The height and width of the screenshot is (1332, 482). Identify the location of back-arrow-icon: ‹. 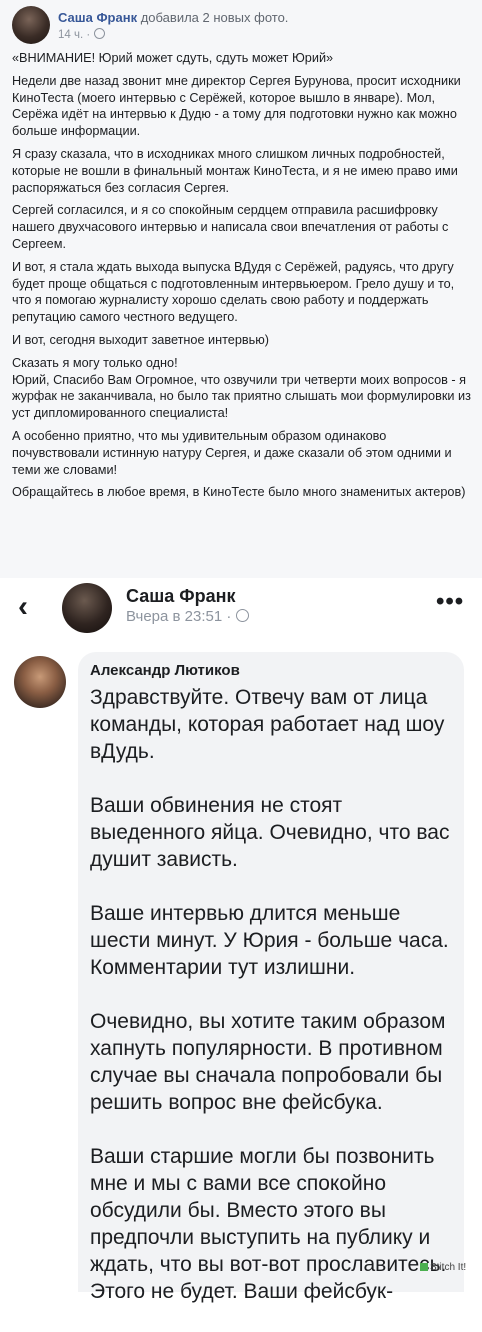
(23, 607).